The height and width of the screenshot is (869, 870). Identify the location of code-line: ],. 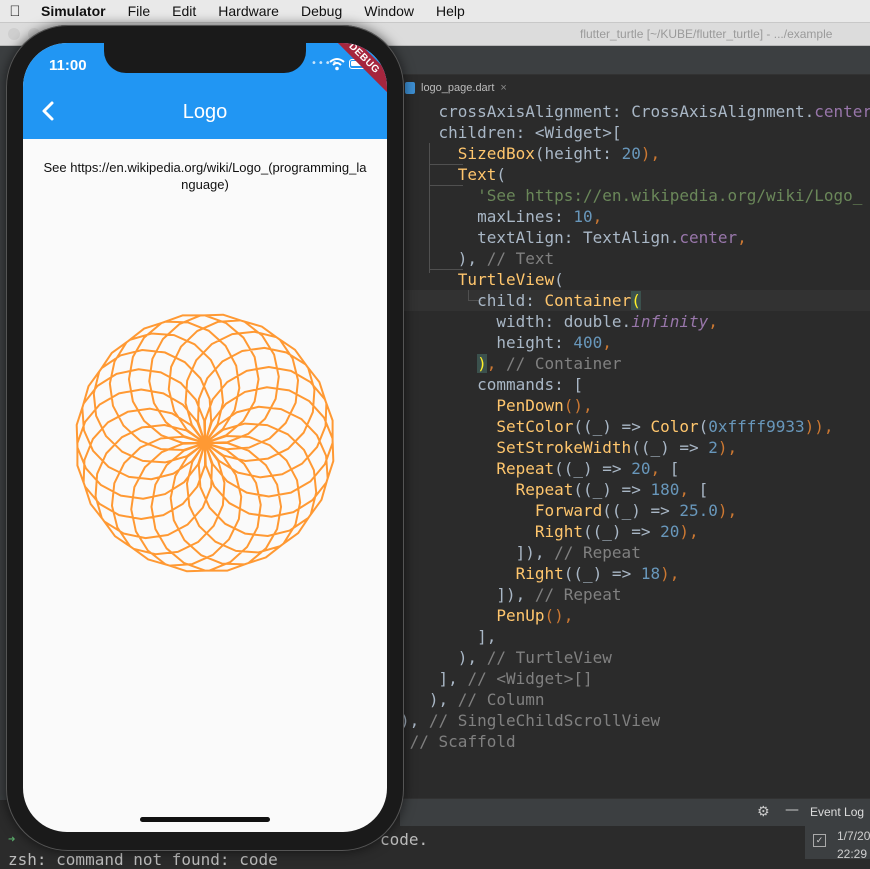
(448, 636).